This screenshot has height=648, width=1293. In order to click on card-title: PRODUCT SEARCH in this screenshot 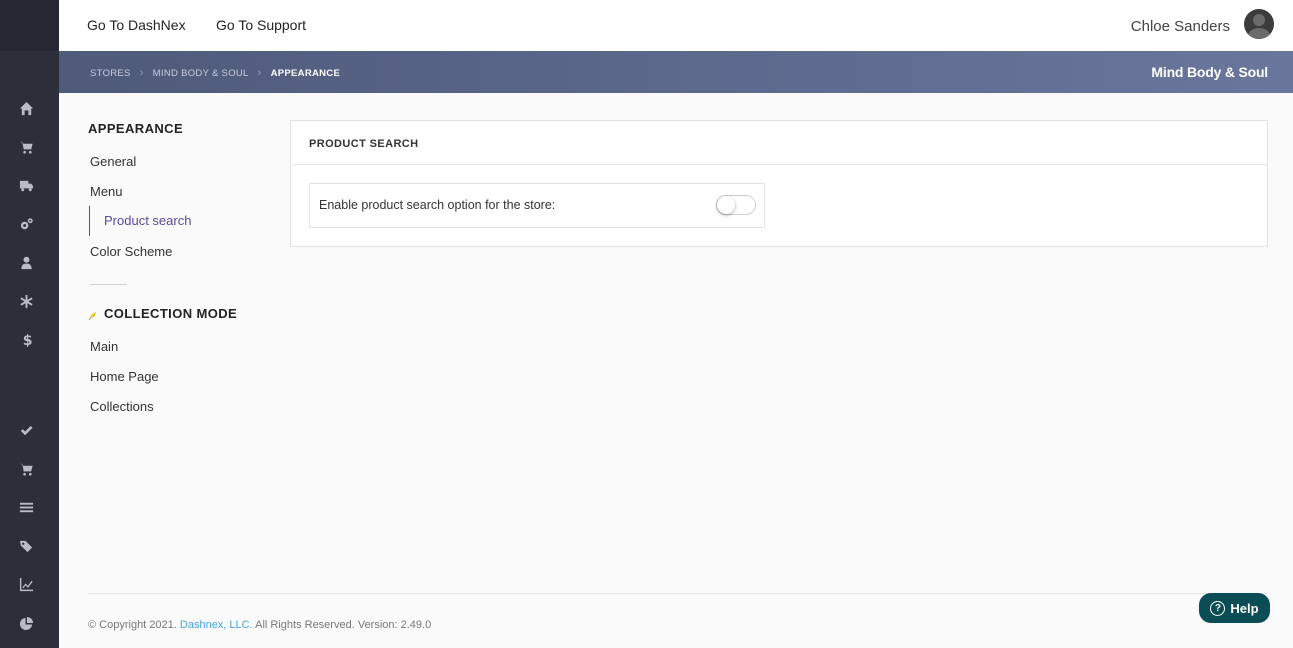, I will do `click(364, 144)`.